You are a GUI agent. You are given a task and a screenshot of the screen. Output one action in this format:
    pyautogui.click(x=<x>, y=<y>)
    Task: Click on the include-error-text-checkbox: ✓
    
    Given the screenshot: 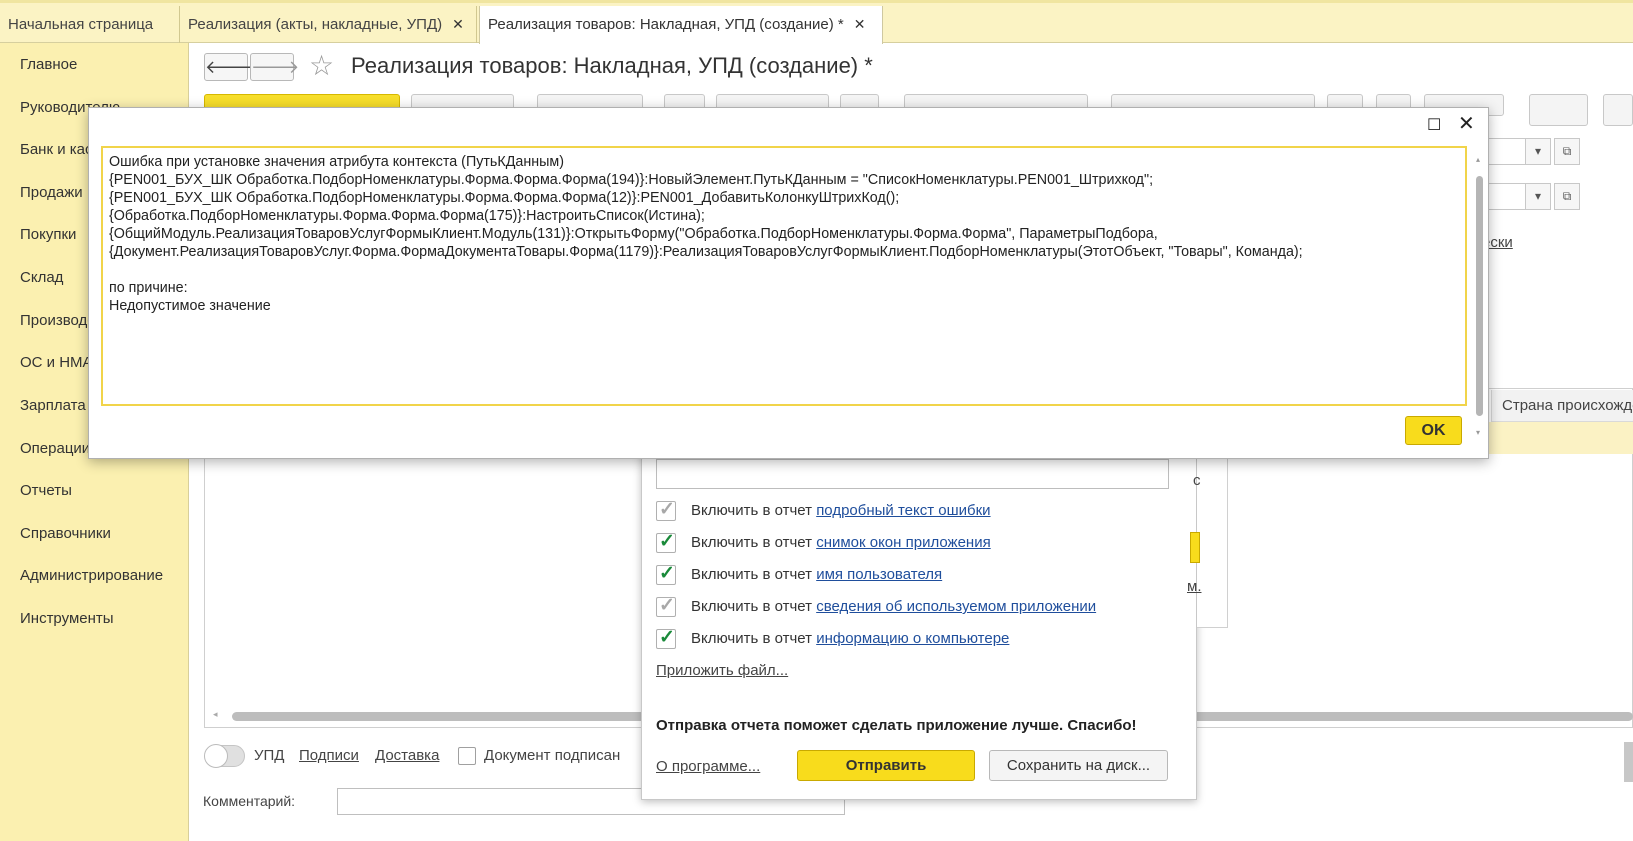 What is the action you would take?
    pyautogui.click(x=666, y=510)
    